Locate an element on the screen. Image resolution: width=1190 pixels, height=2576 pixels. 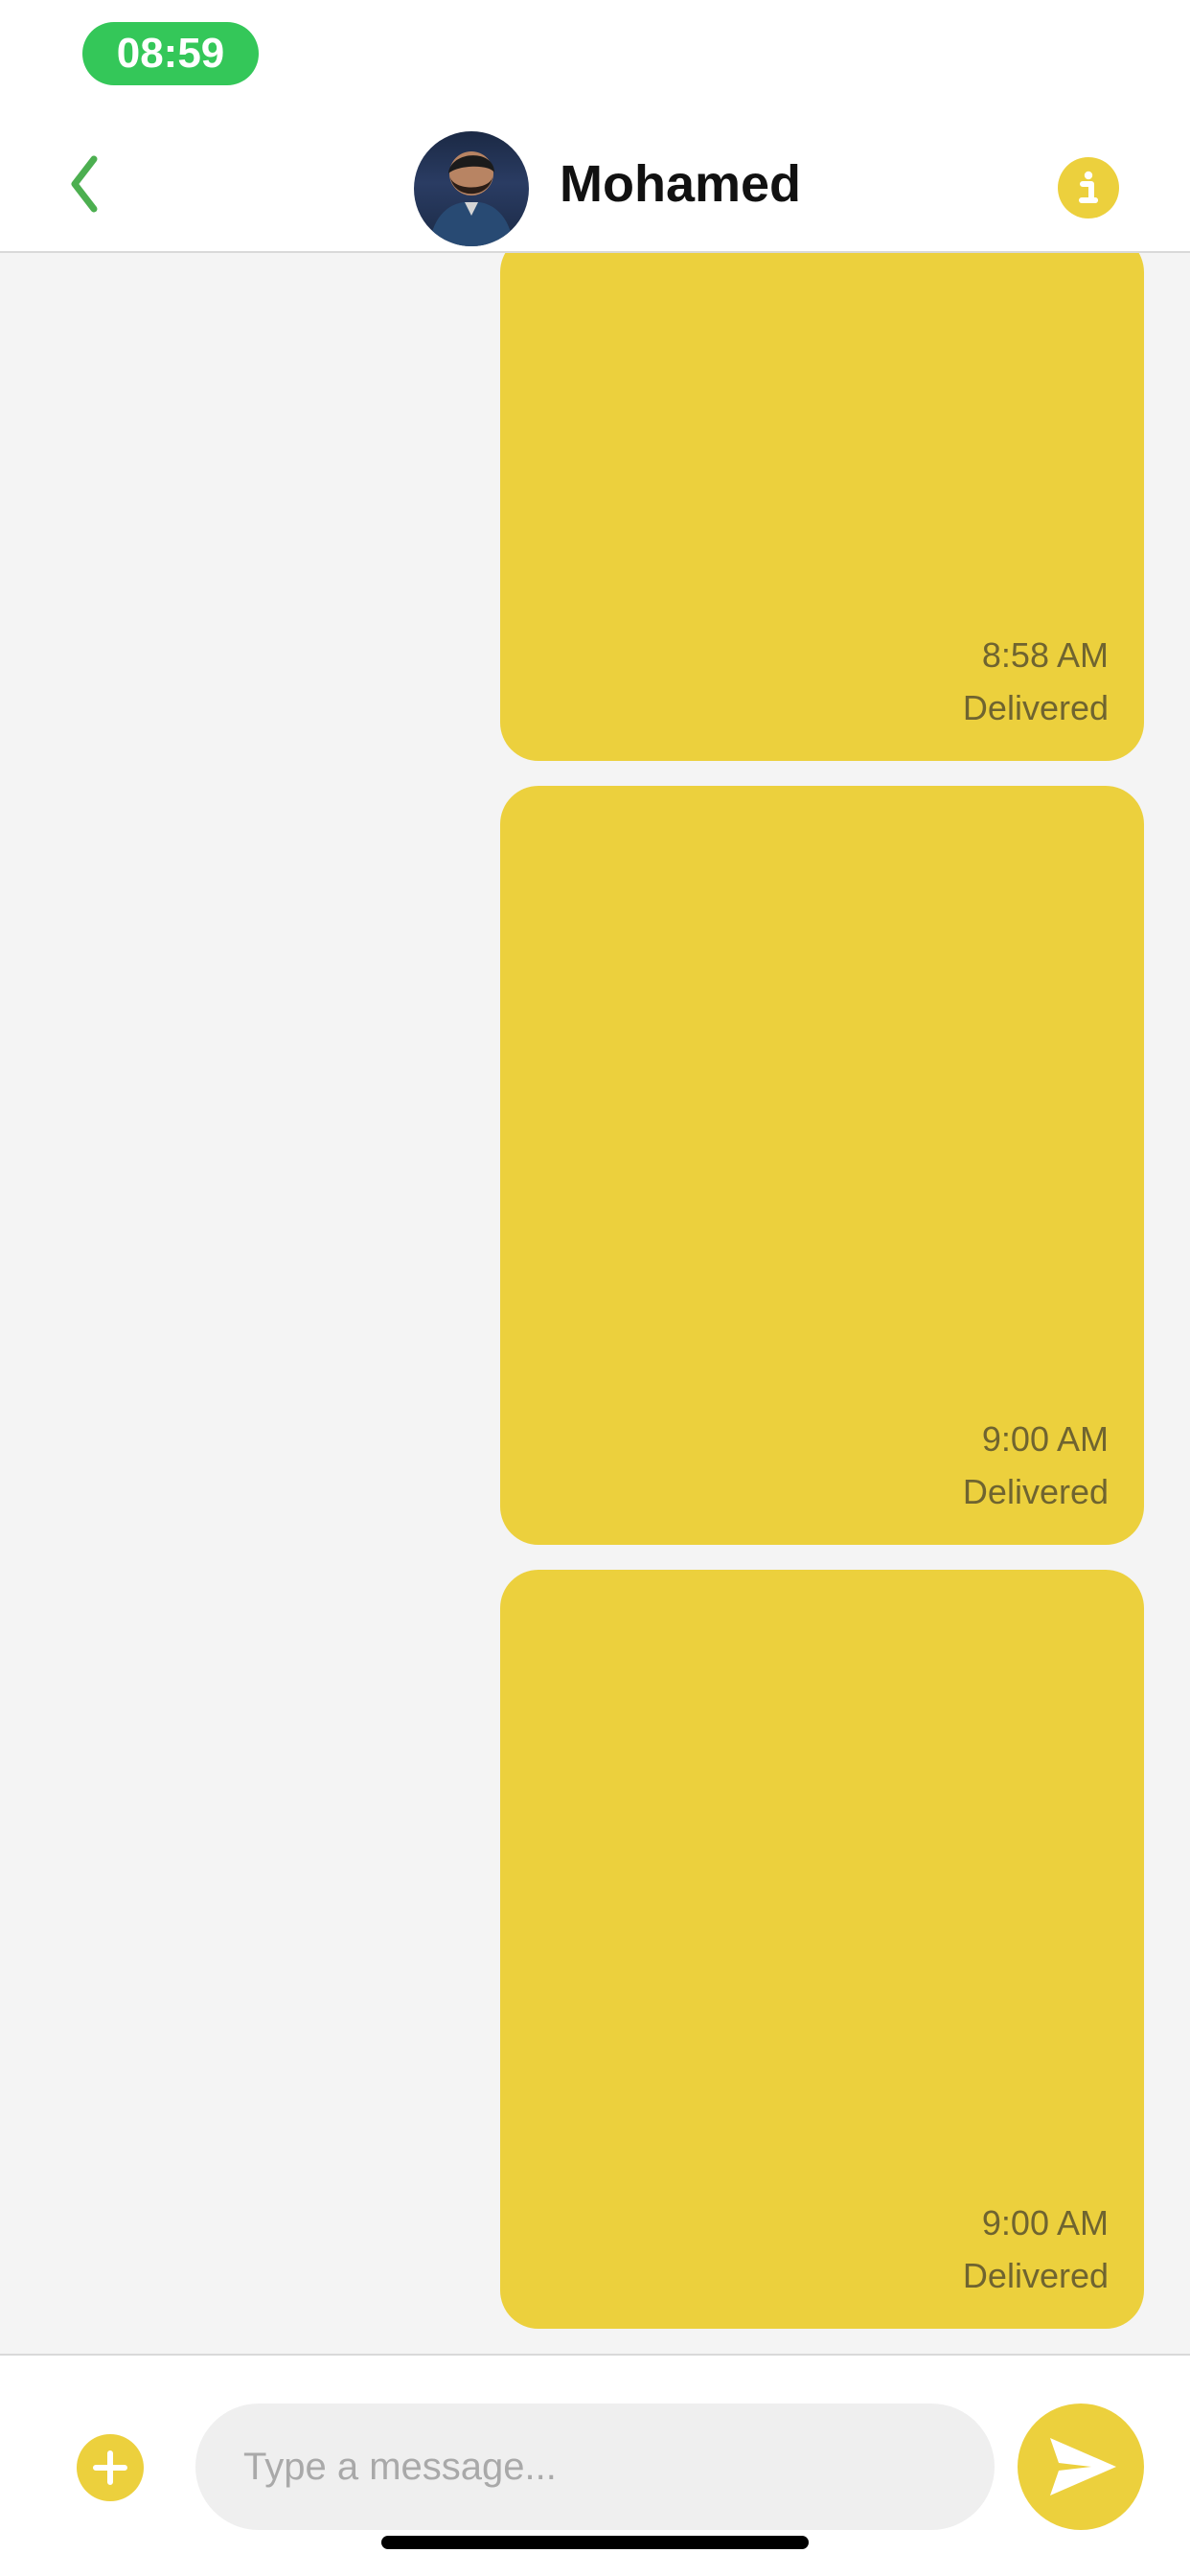
status-bar: 08:59 is located at coordinates (595, 57).